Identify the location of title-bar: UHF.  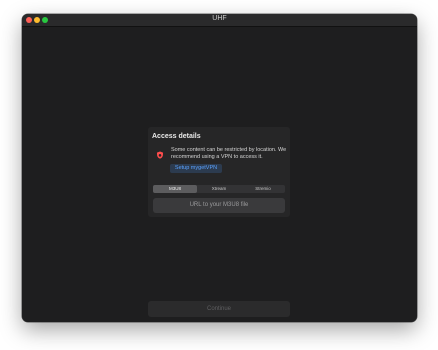
(219, 20).